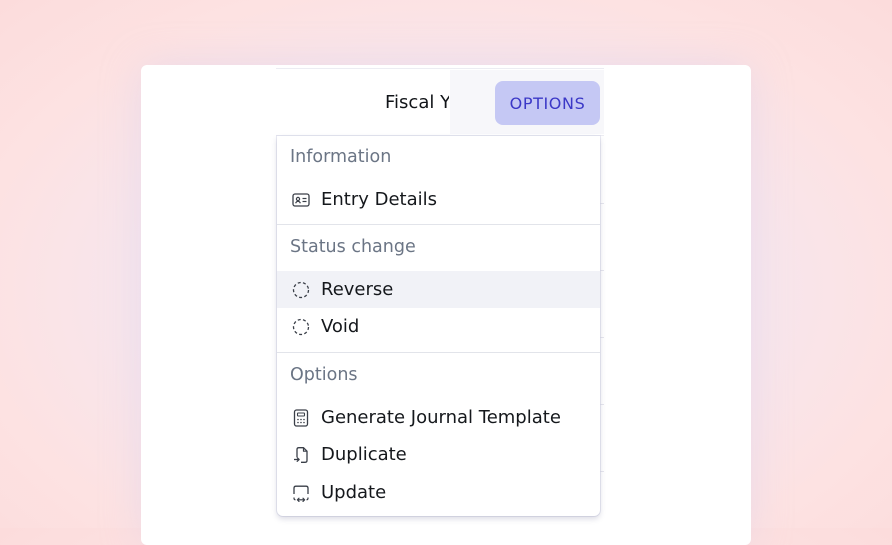 This screenshot has width=892, height=545. What do you see at coordinates (357, 289) in the screenshot?
I see `menu-item-label: Reverse` at bounding box center [357, 289].